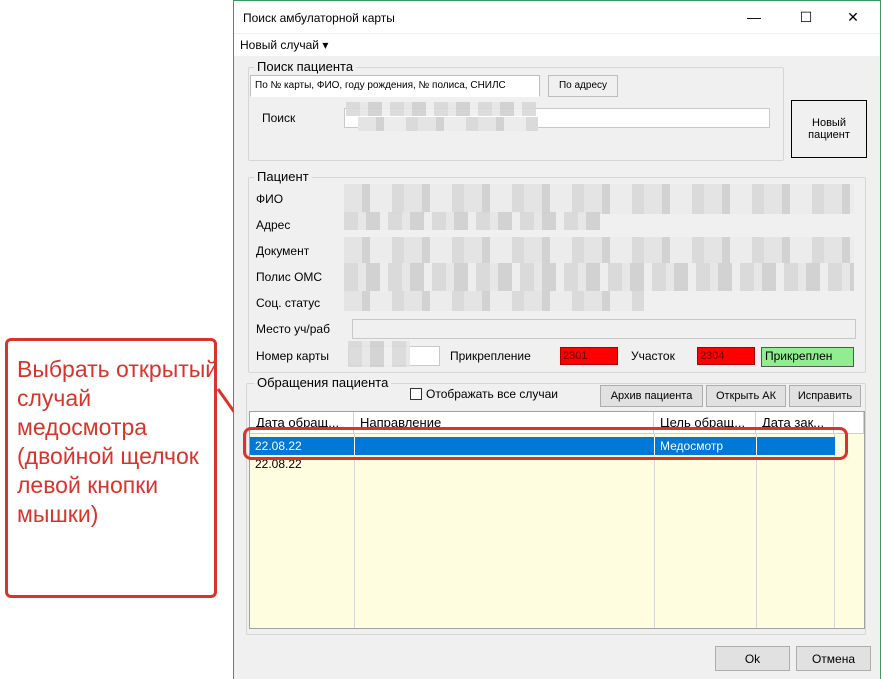 This screenshot has width=881, height=679. I want to click on redacted-document, so click(599, 250).